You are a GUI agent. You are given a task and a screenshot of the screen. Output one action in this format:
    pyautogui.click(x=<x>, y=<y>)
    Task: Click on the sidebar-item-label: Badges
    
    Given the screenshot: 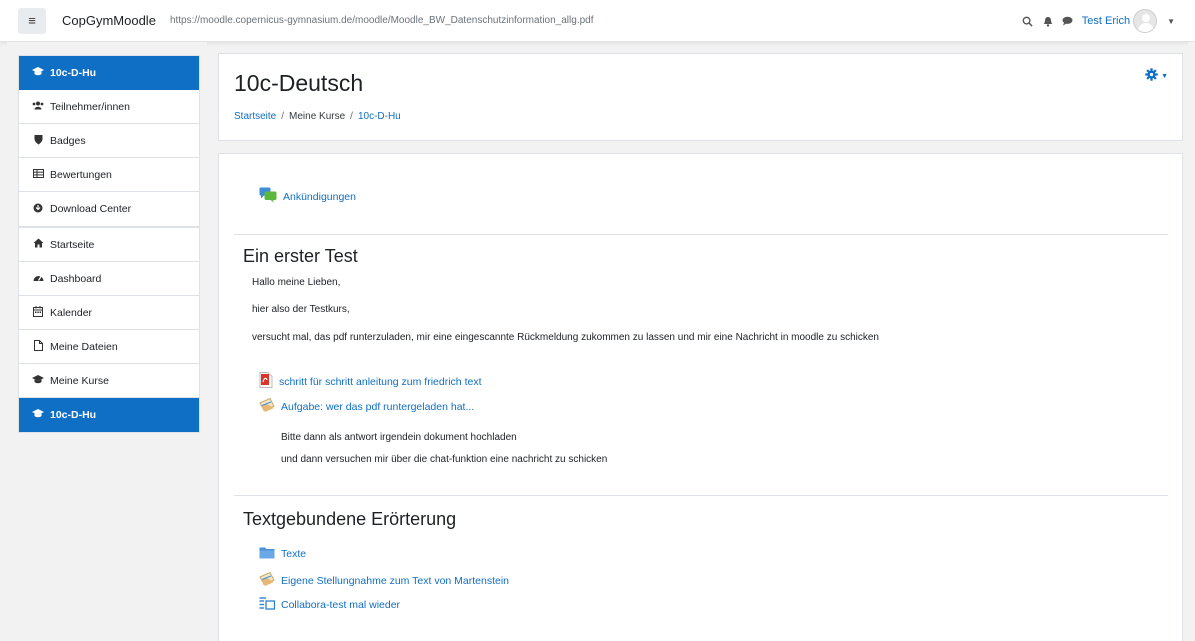 What is the action you would take?
    pyautogui.click(x=68, y=140)
    